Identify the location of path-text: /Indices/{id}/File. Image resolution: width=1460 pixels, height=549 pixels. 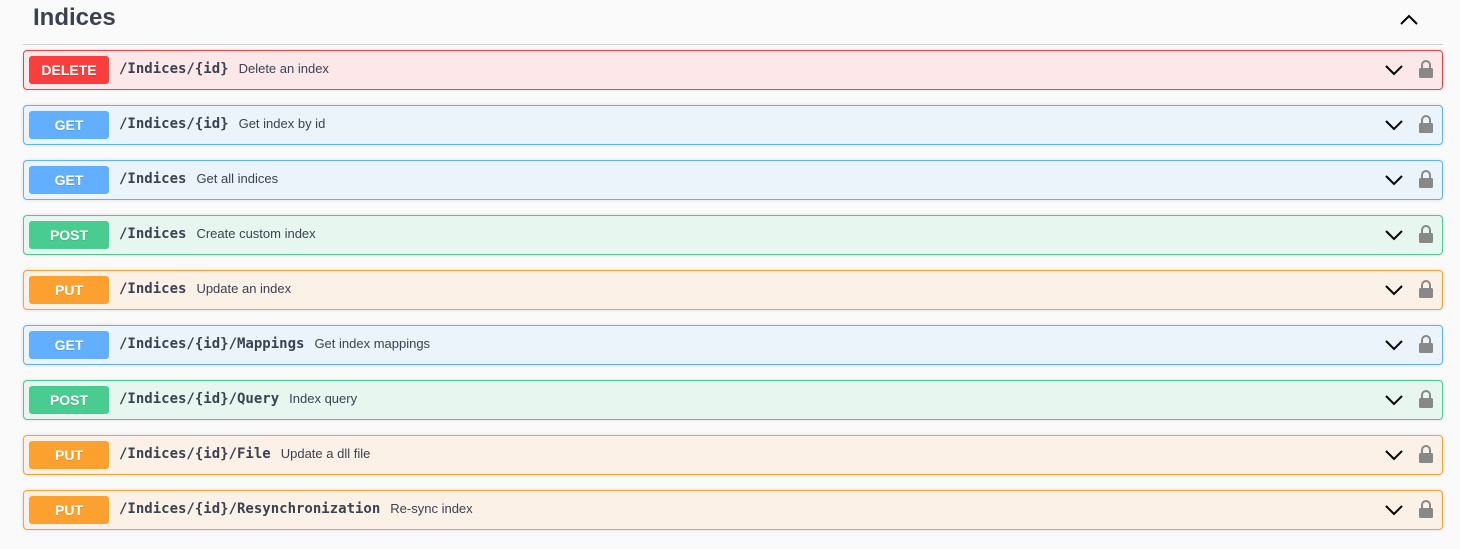
(195, 454).